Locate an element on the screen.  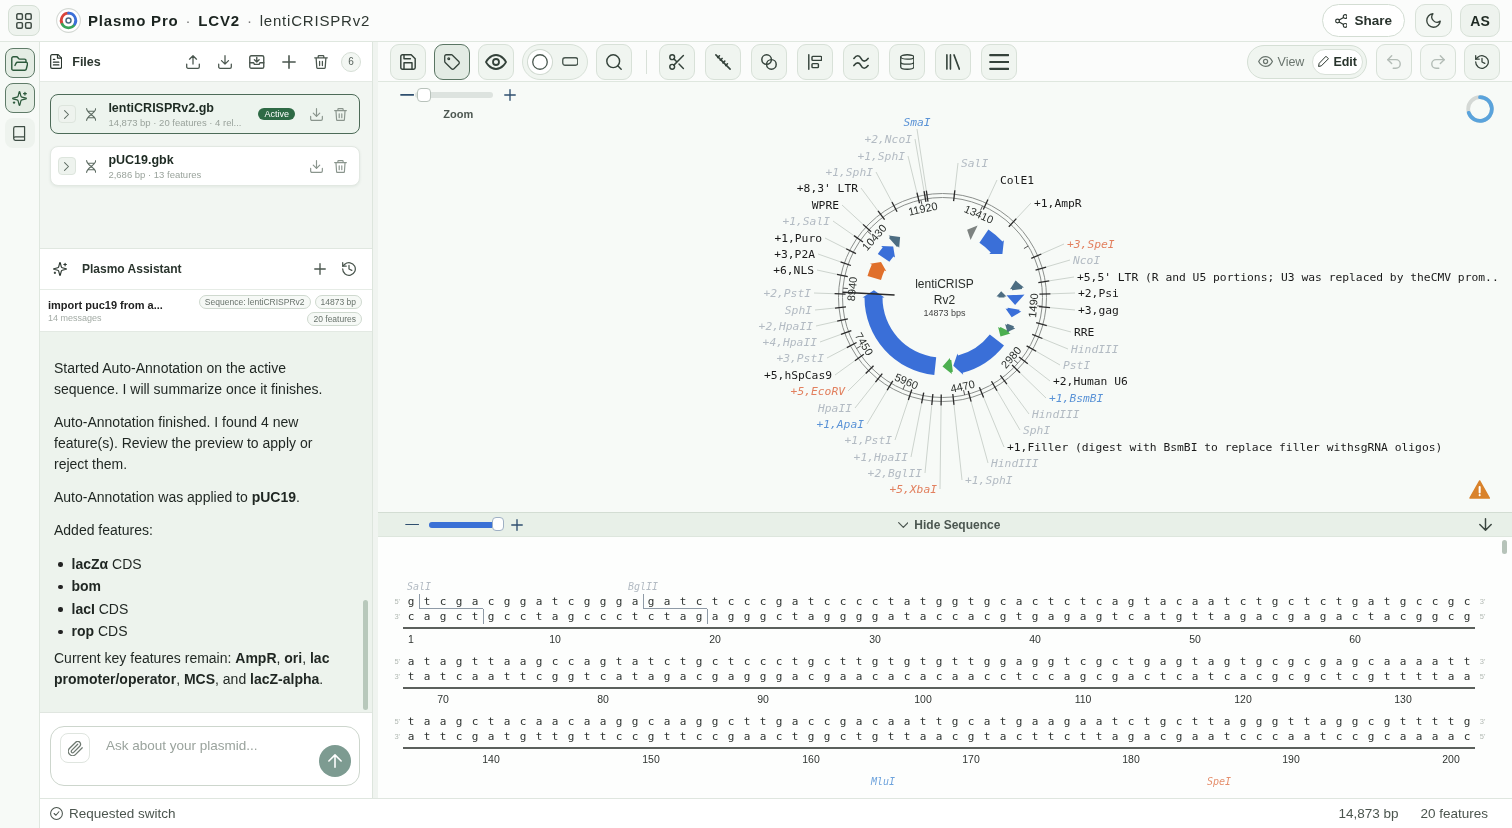
circle-icon is located at coordinates (540, 61).